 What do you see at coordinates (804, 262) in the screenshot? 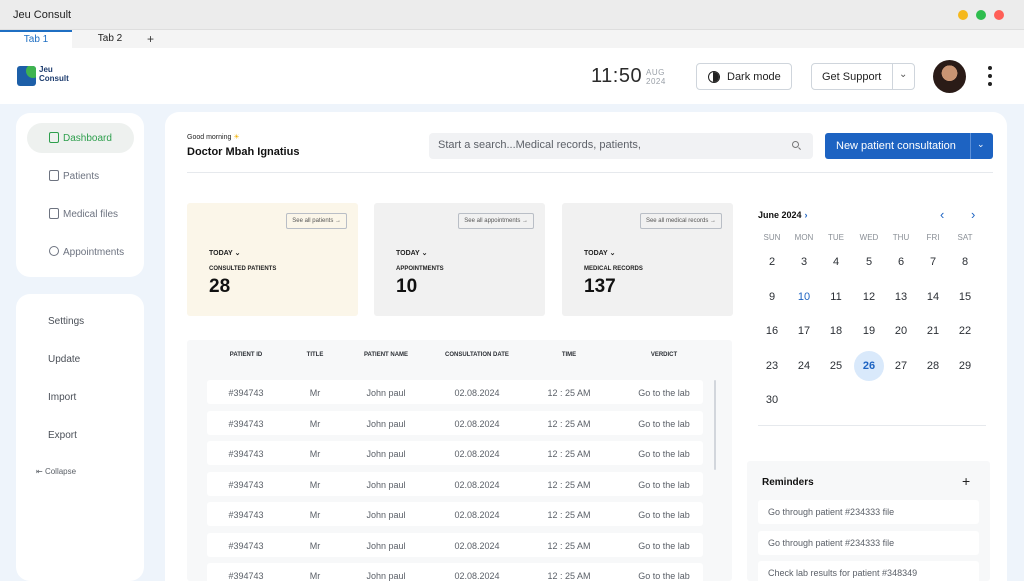
I see `calendar-day: 3` at bounding box center [804, 262].